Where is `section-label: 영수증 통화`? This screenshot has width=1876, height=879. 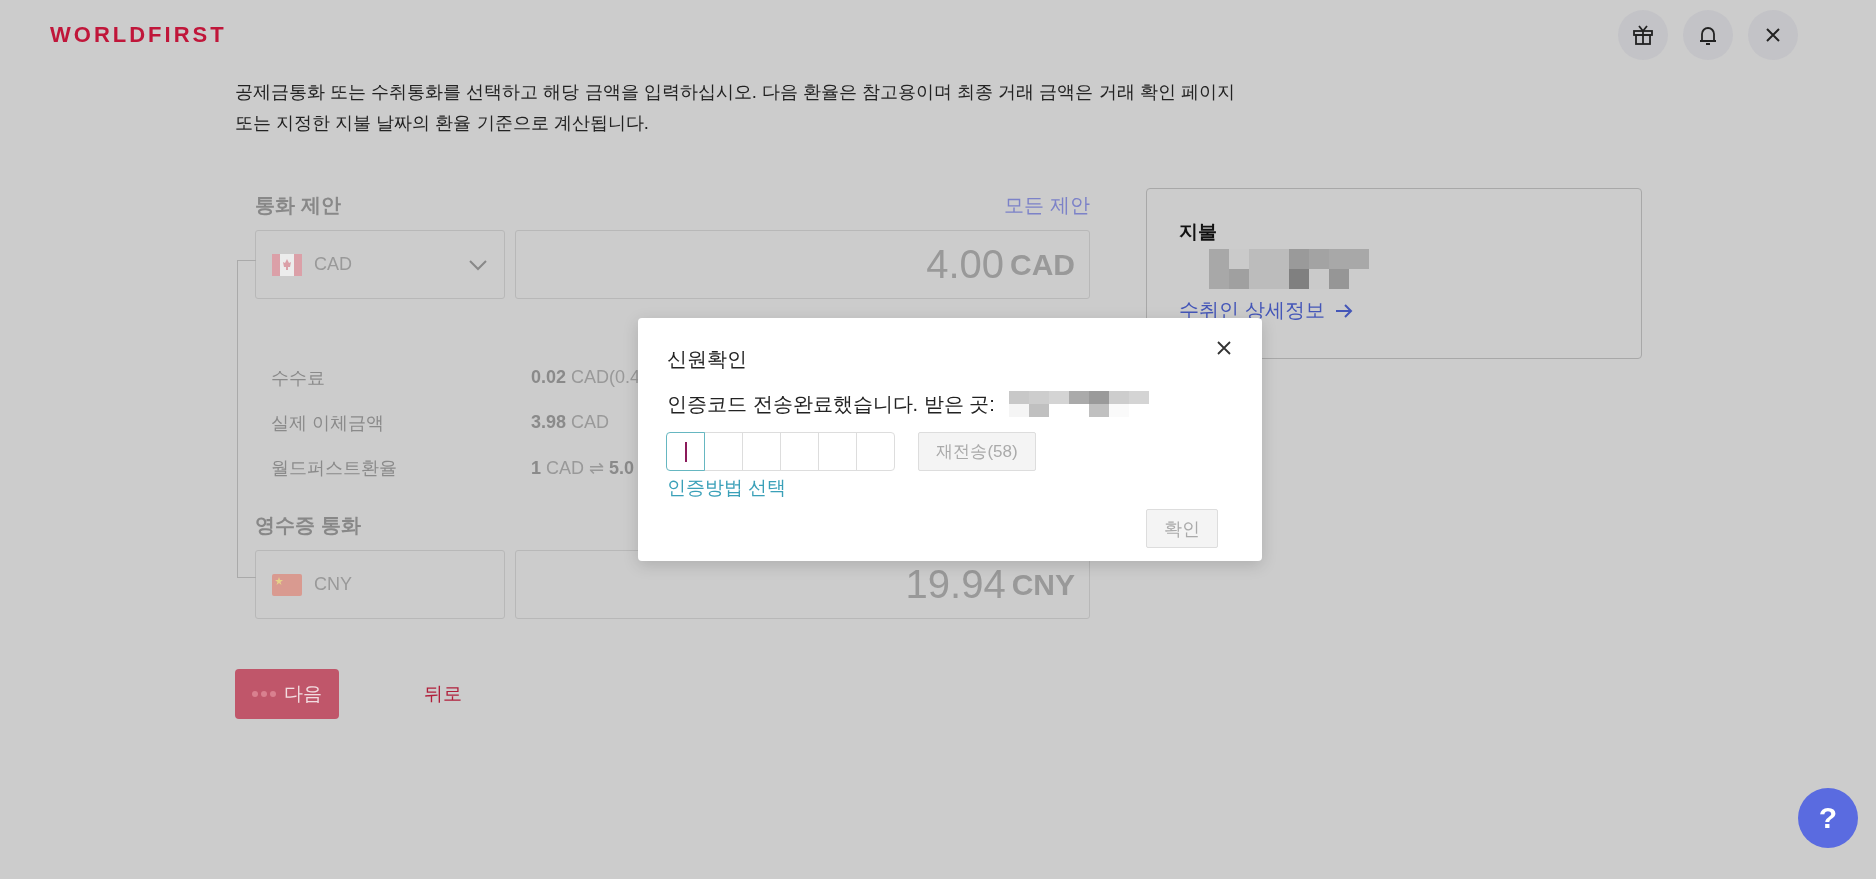
section-label: 영수증 통화 is located at coordinates (308, 525).